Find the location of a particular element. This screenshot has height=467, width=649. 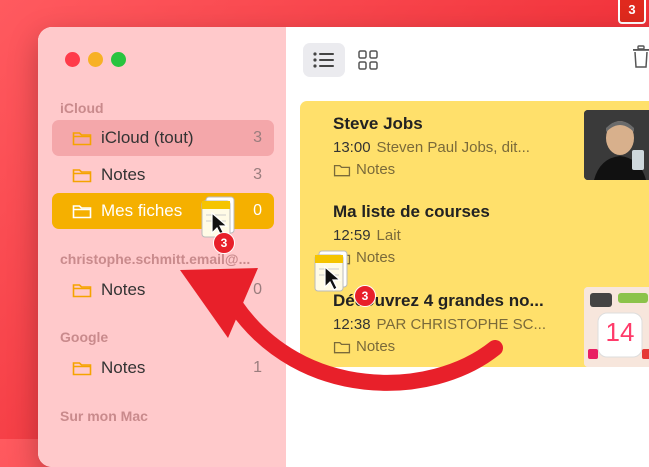

gallery-view-button is located at coordinates (368, 60).